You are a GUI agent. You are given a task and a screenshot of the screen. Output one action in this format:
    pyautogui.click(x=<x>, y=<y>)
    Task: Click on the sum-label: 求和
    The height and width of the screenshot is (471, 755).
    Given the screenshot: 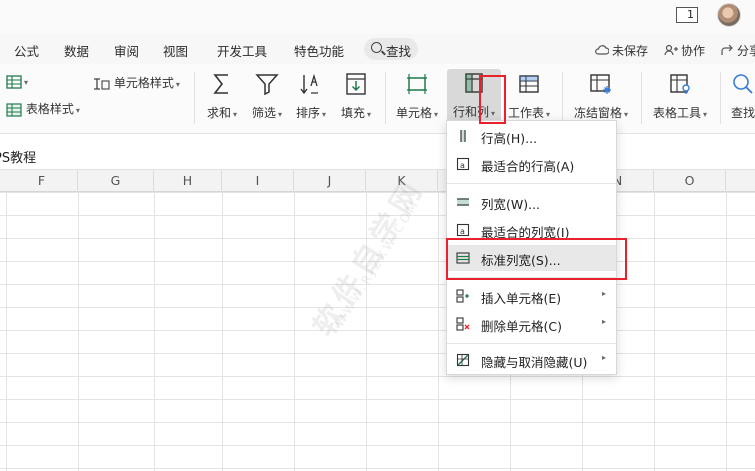 What is the action you would take?
    pyautogui.click(x=218, y=113)
    